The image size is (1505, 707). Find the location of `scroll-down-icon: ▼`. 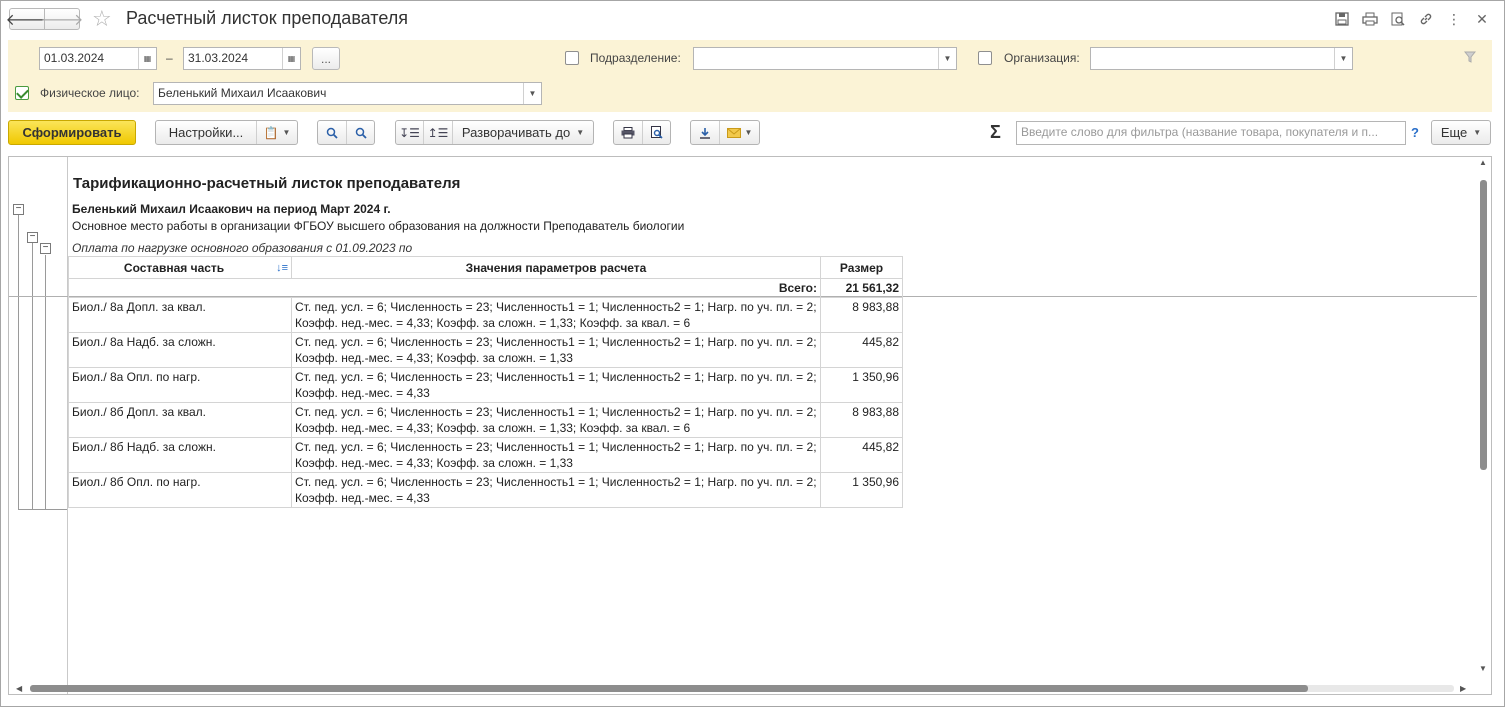

scroll-down-icon: ▼ is located at coordinates (1483, 668).